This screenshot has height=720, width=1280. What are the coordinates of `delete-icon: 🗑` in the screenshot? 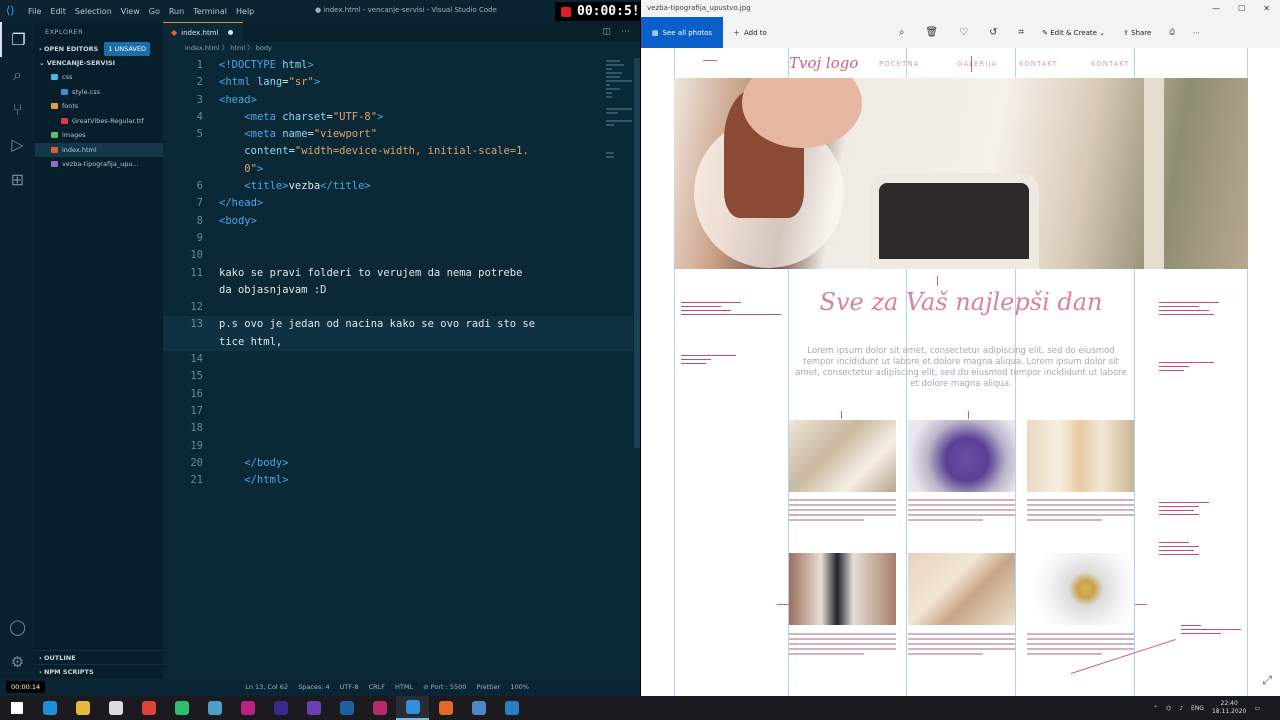 It's located at (931, 32).